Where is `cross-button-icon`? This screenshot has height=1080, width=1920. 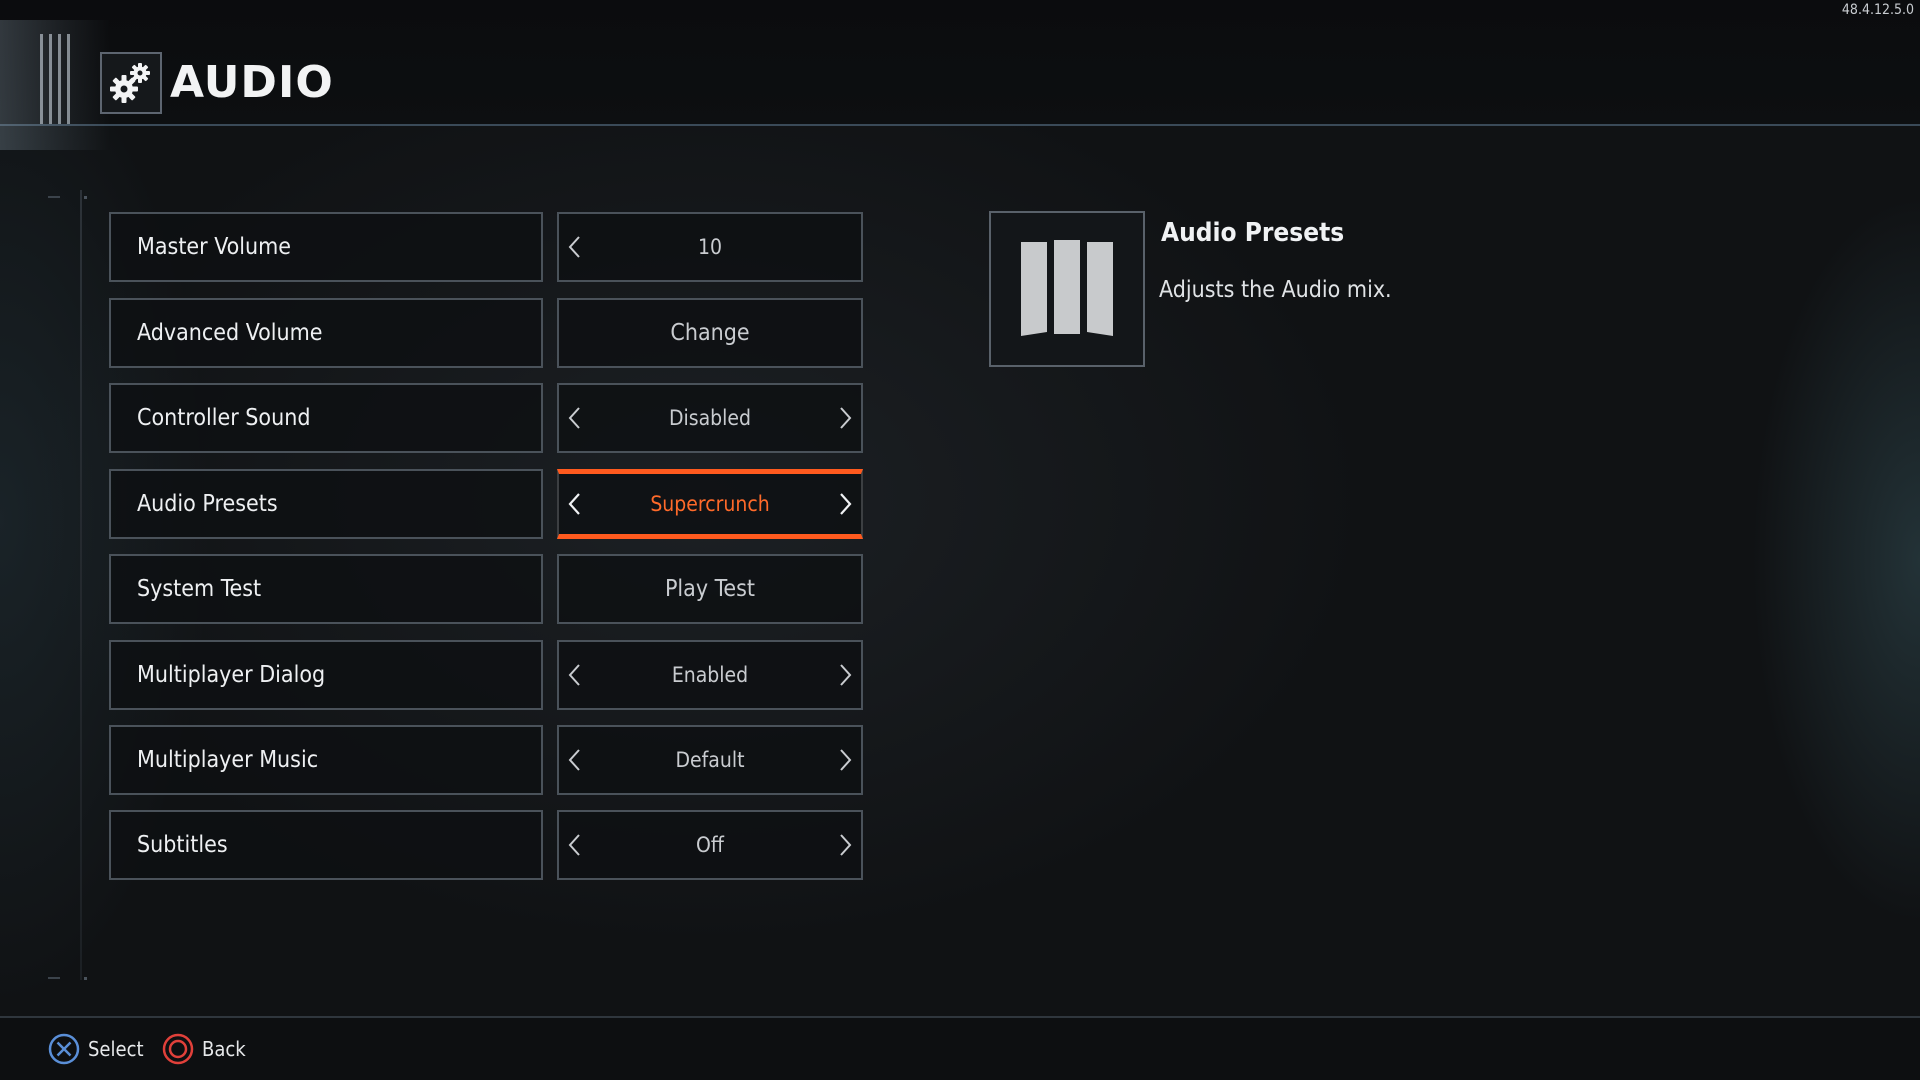
cross-button-icon is located at coordinates (64, 1049).